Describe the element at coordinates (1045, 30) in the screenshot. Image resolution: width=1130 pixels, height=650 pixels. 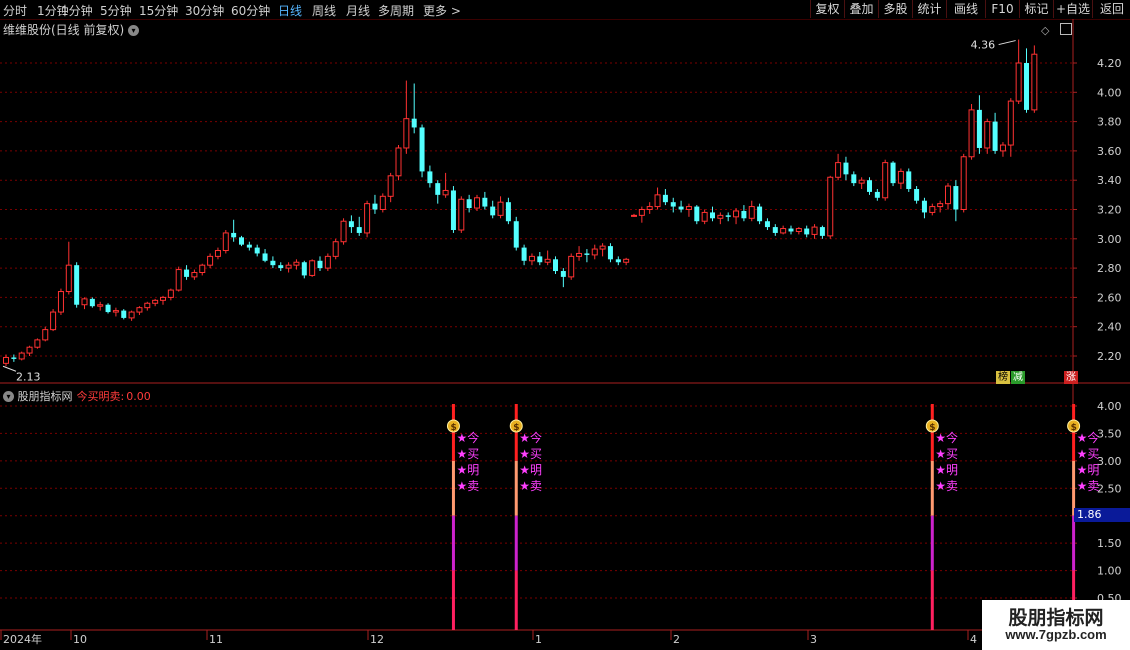
I see `diamond-icon: ◇` at that location.